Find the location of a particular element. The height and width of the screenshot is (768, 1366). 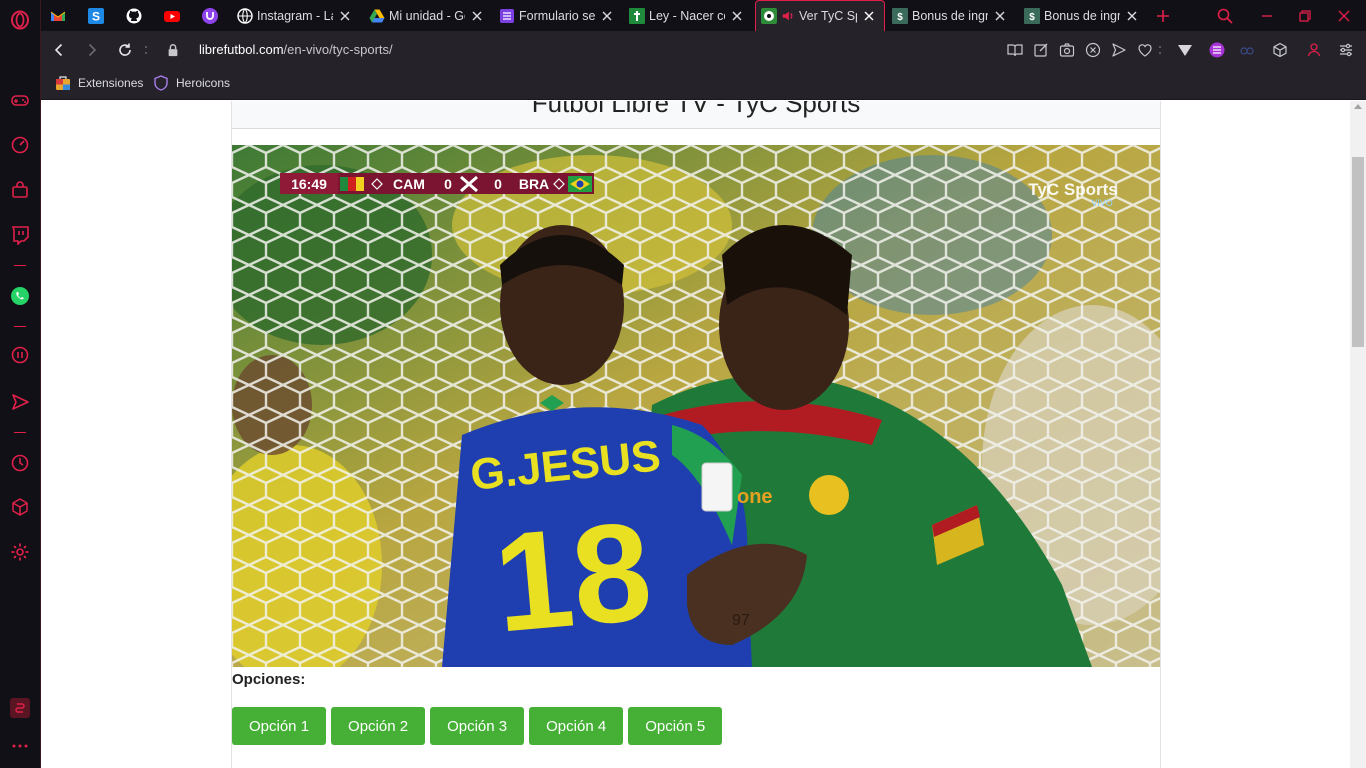

gmail-icon is located at coordinates (58, 16).